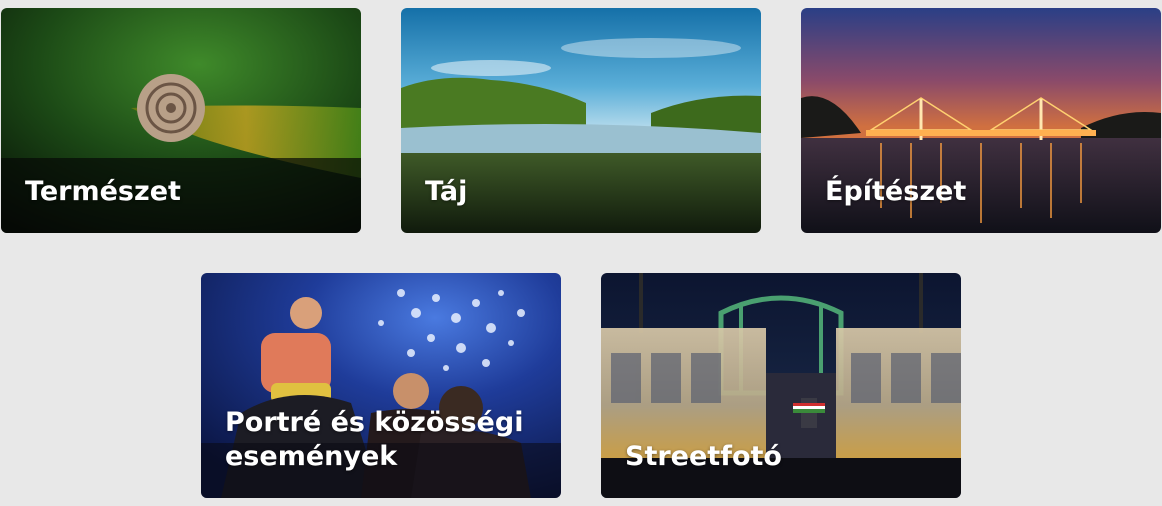 The width and height of the screenshot is (1162, 506). I want to click on category-card-epiteszet: Építészet, so click(981, 120).